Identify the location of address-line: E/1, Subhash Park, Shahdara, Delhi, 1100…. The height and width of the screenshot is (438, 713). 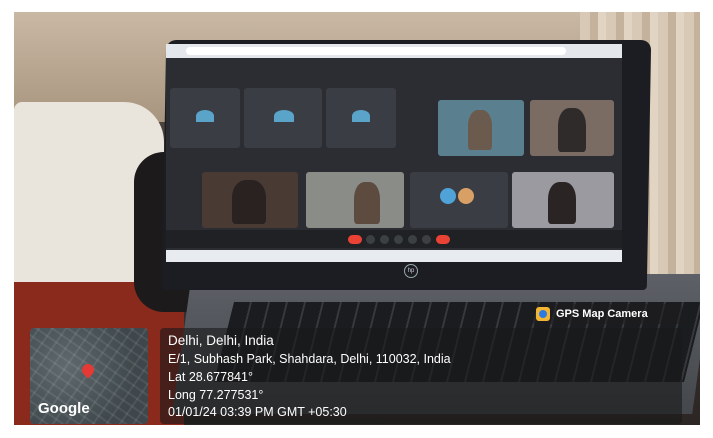
(309, 359).